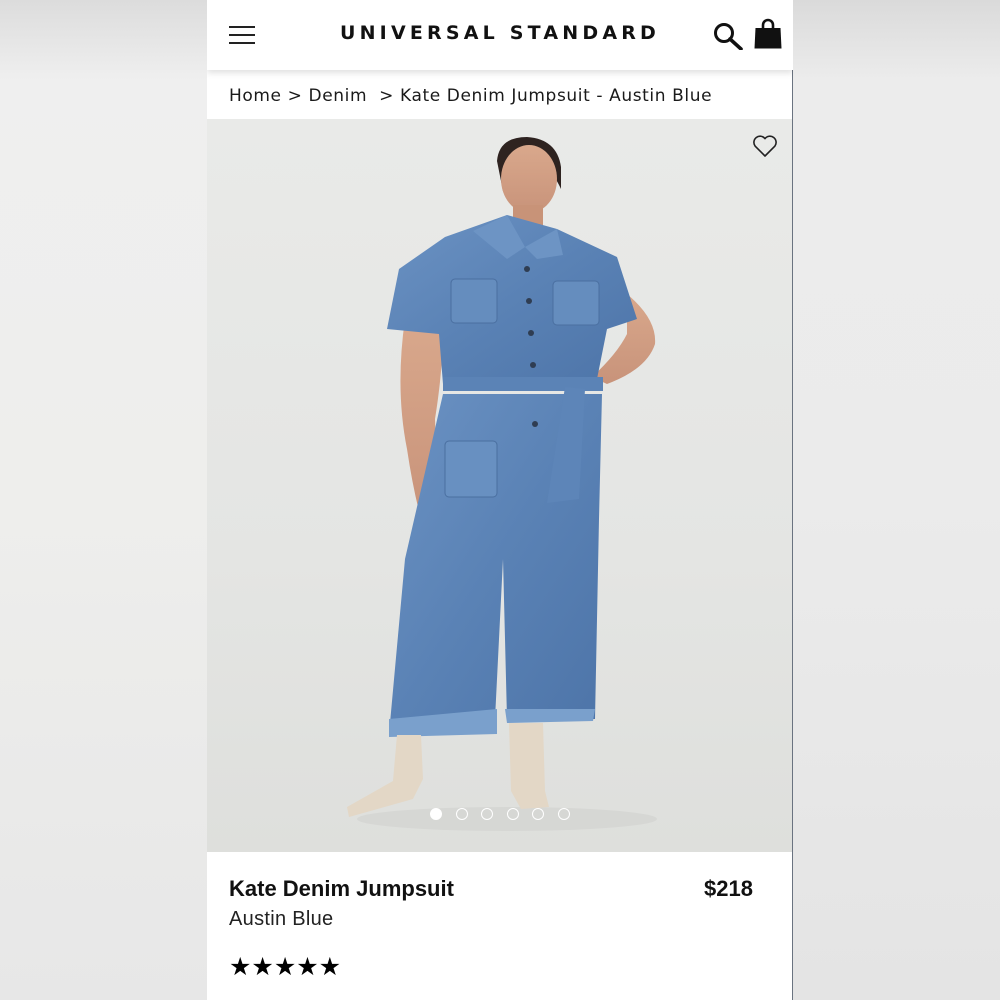 The image size is (1000, 1000). What do you see at coordinates (281, 919) in the screenshot?
I see `product-color: Austin Blue` at bounding box center [281, 919].